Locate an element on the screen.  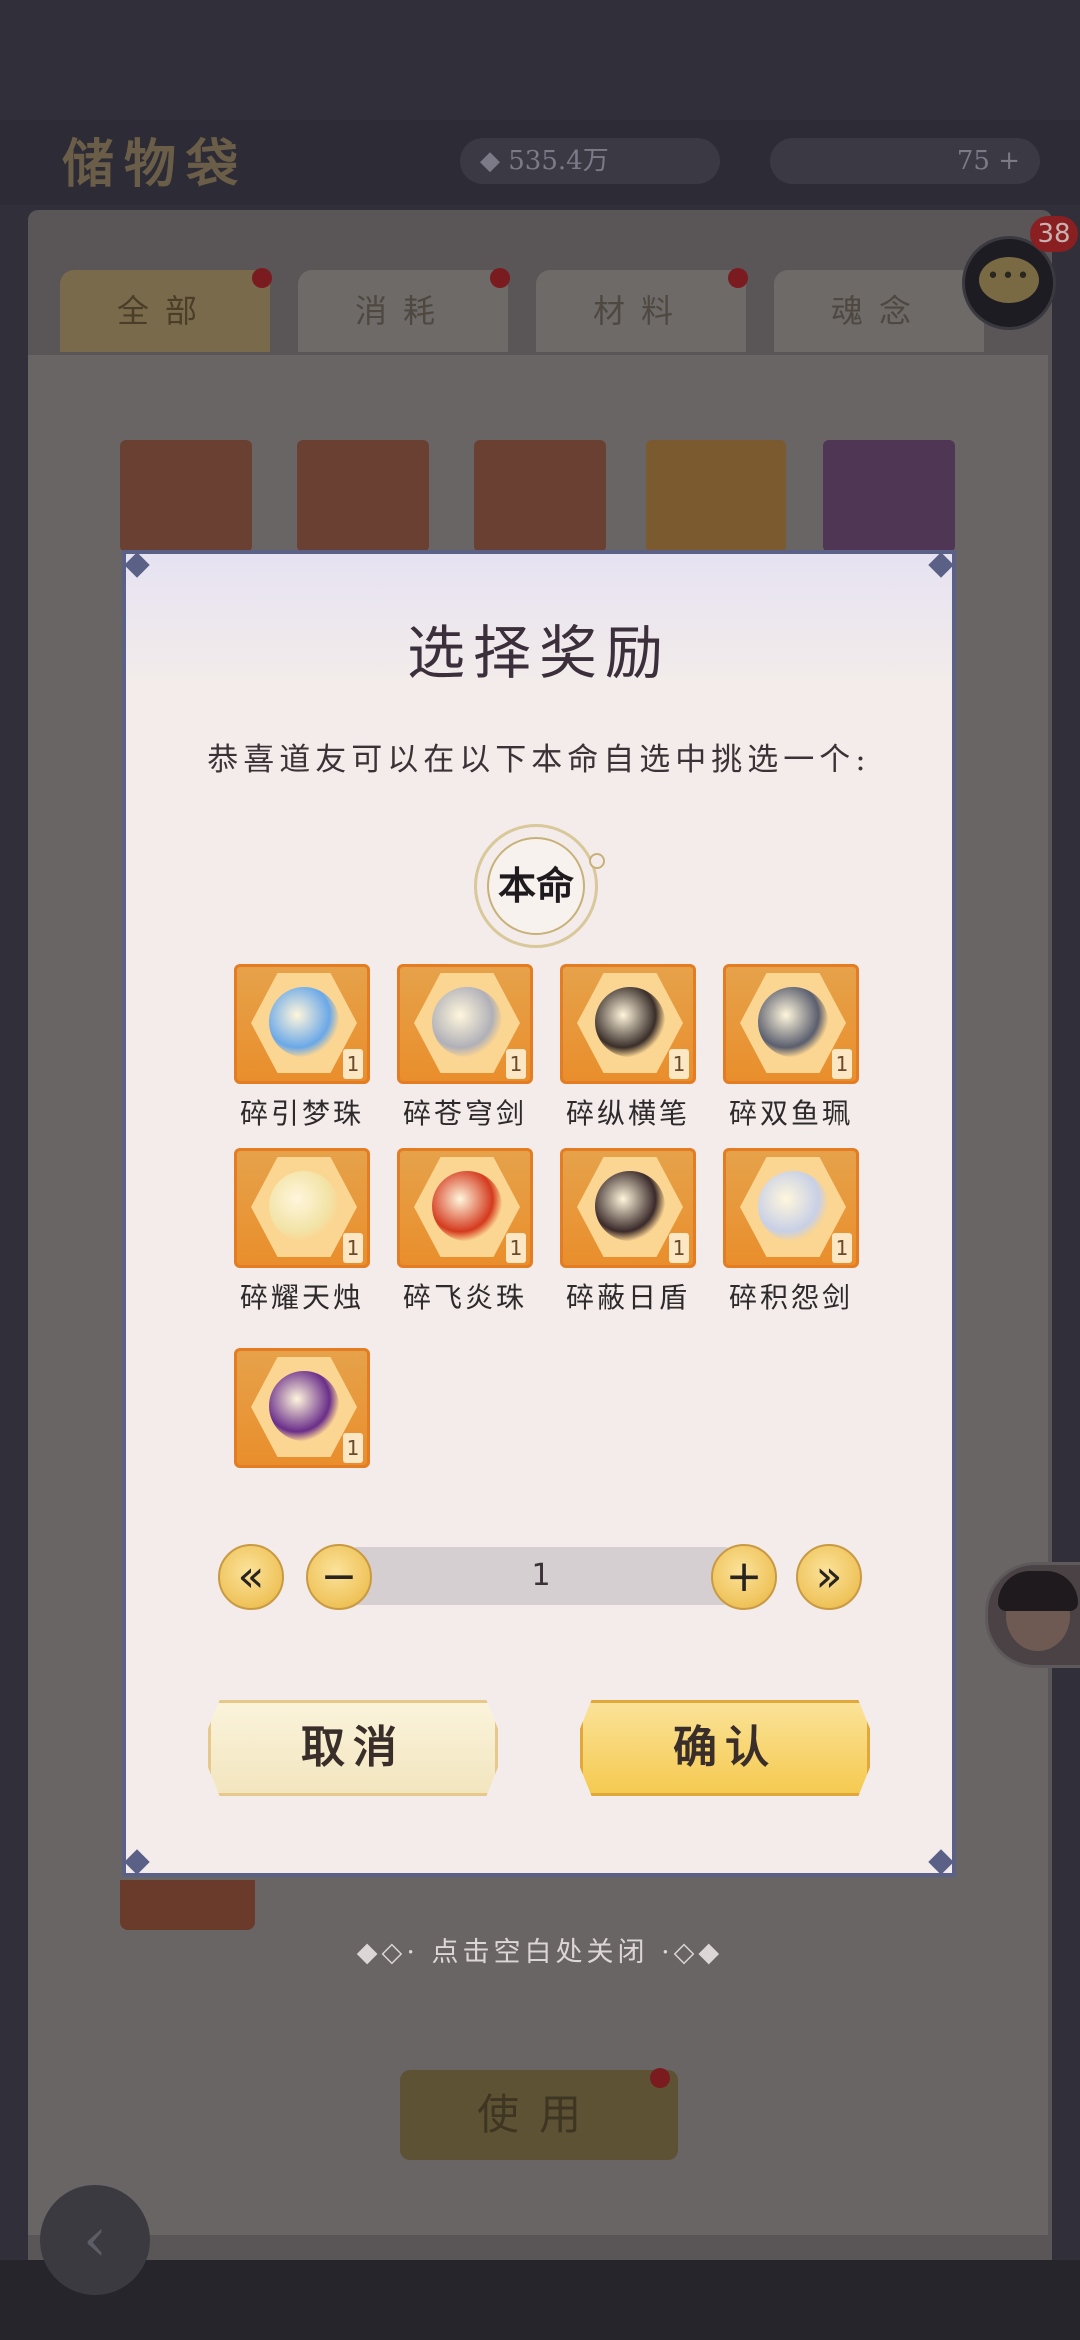
currency-value: 535.4万 is located at coordinates (558, 161).